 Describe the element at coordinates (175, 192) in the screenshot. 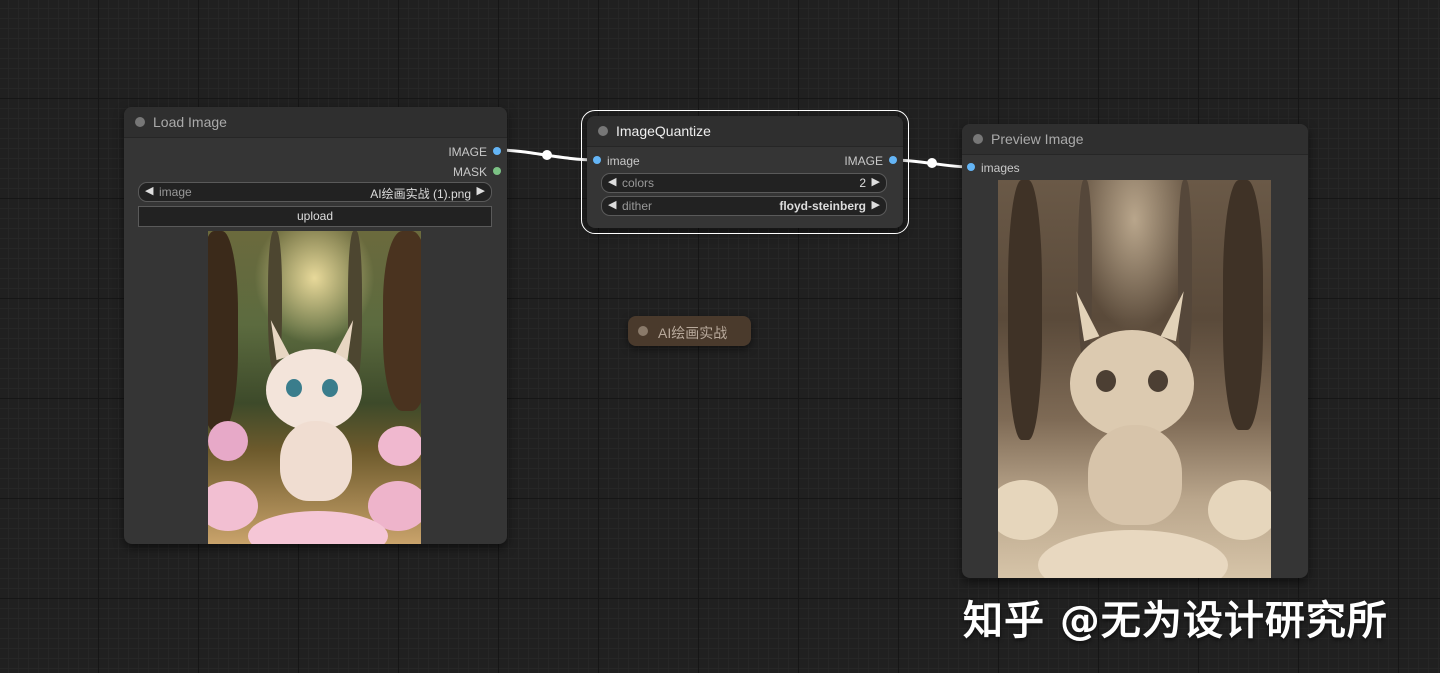

I see `widget-label: image` at that location.